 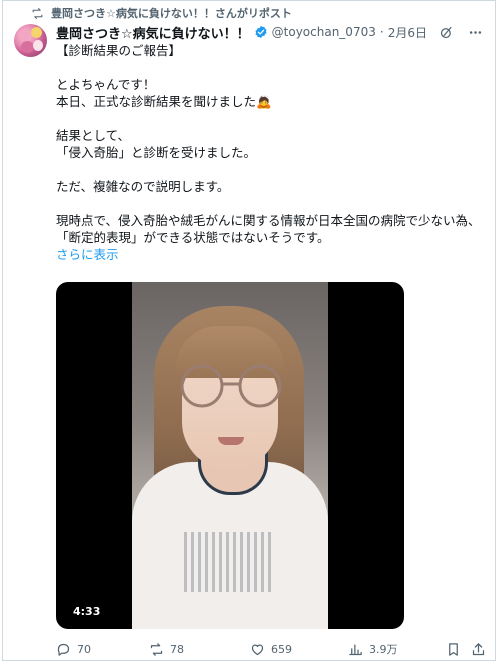 I want to click on post-line: 「侵入奇胎」と診断を受けました。, so click(x=156, y=152).